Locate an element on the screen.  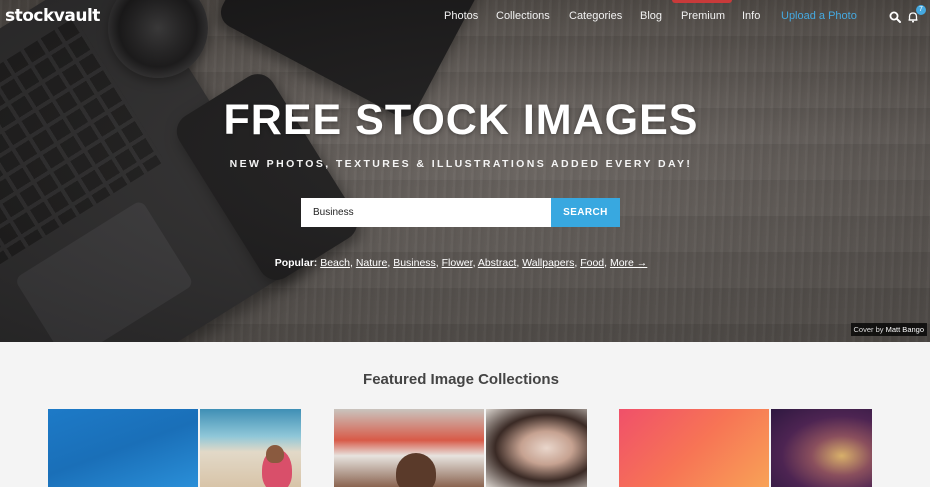
popular-link-flower: Flower is located at coordinates (457, 263).